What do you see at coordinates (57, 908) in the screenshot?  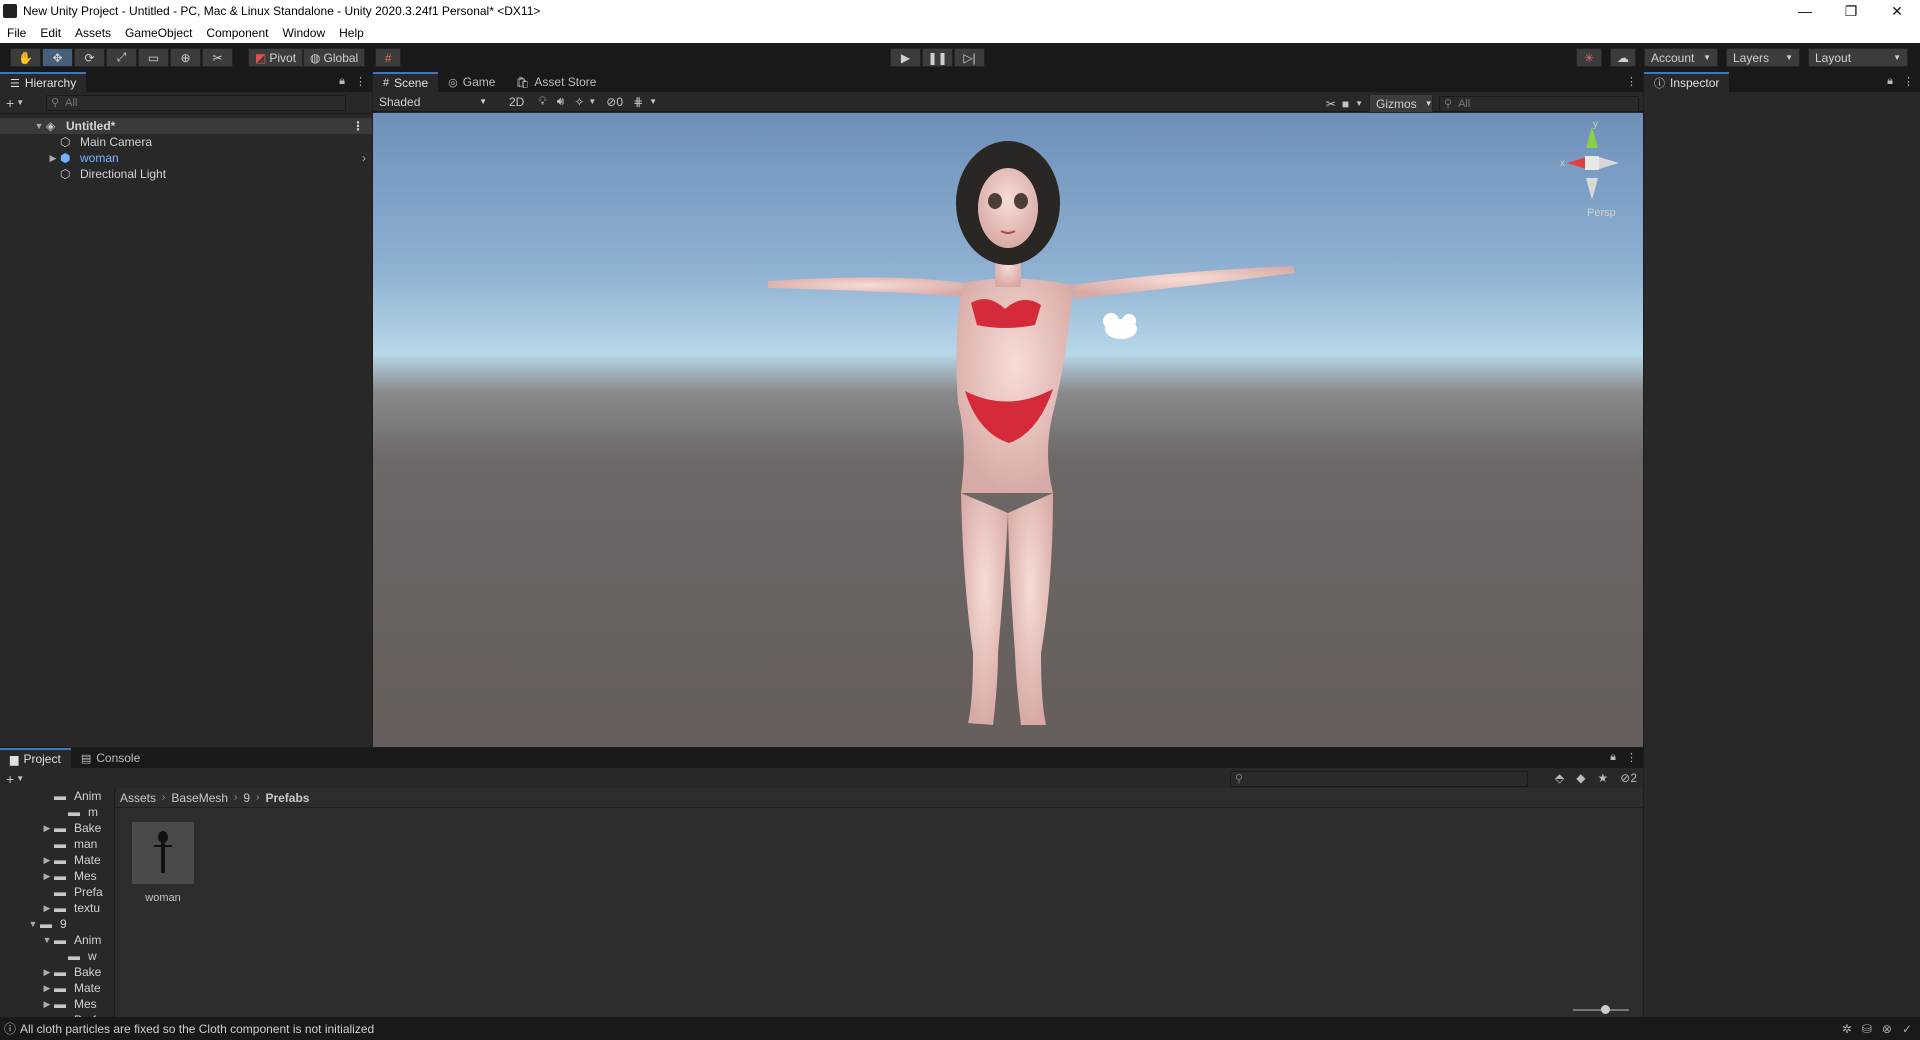 I see `folder-tree-item: ▶ ▬ textu` at bounding box center [57, 908].